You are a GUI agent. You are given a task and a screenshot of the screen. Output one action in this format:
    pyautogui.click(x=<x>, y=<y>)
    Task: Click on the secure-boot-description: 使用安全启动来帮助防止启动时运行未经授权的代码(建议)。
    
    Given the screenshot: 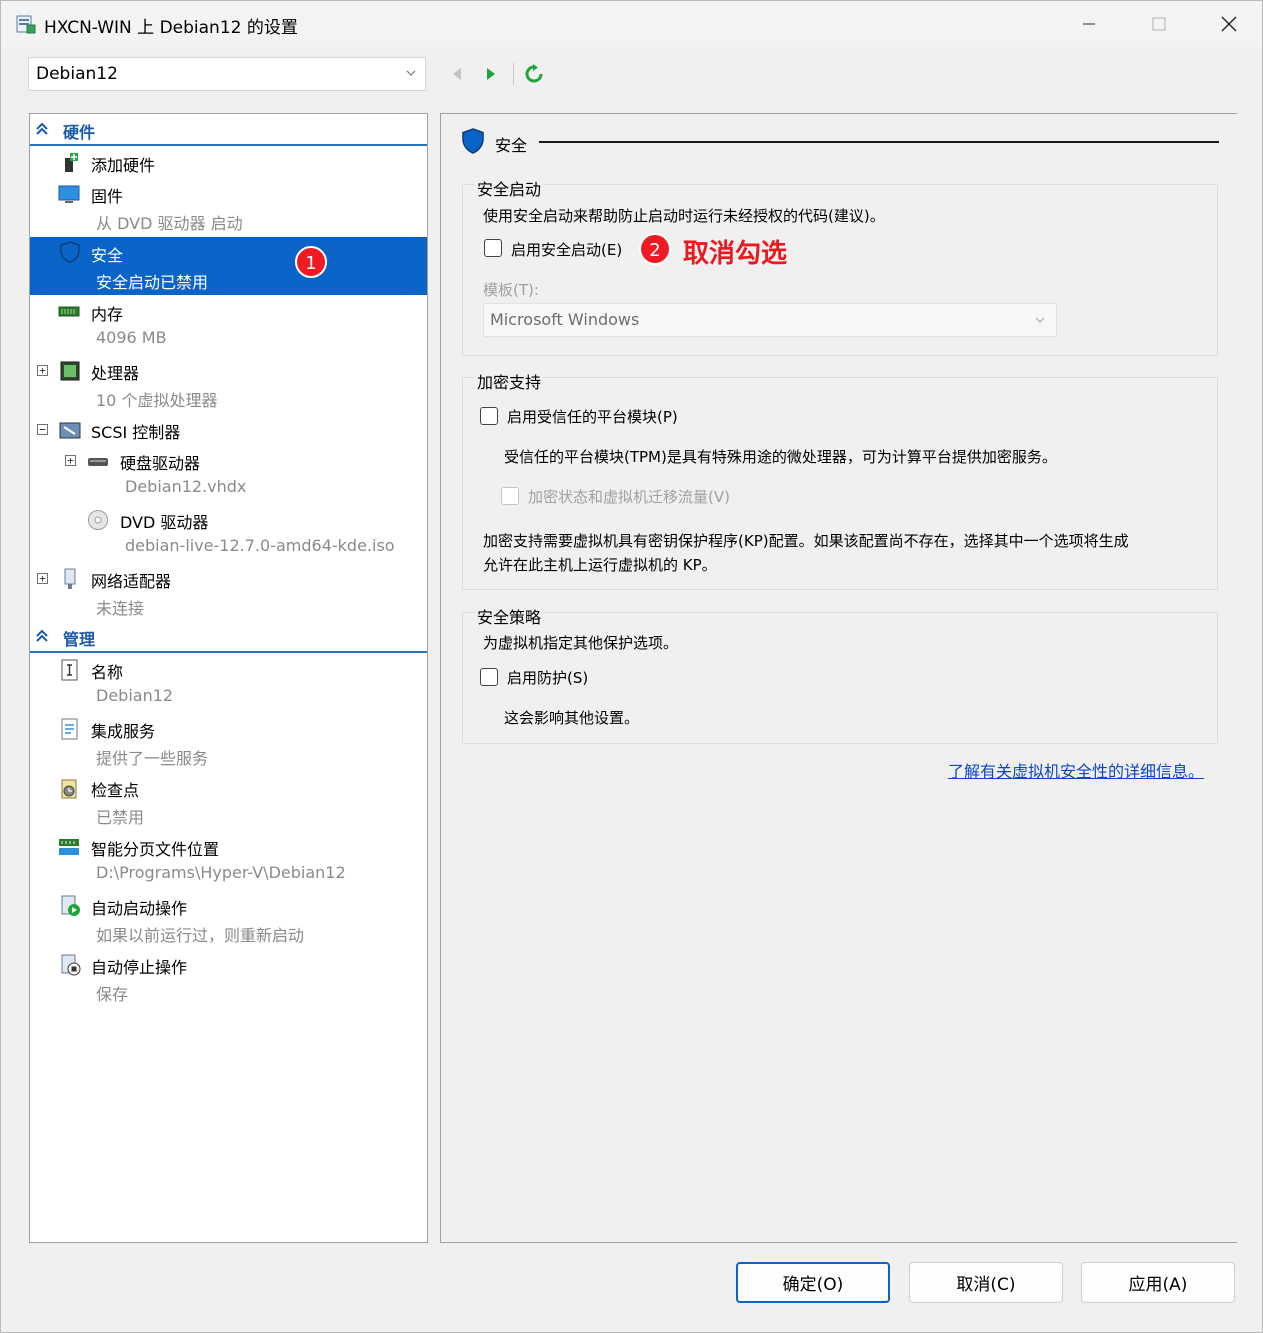 What is the action you would take?
    pyautogui.click(x=684, y=216)
    